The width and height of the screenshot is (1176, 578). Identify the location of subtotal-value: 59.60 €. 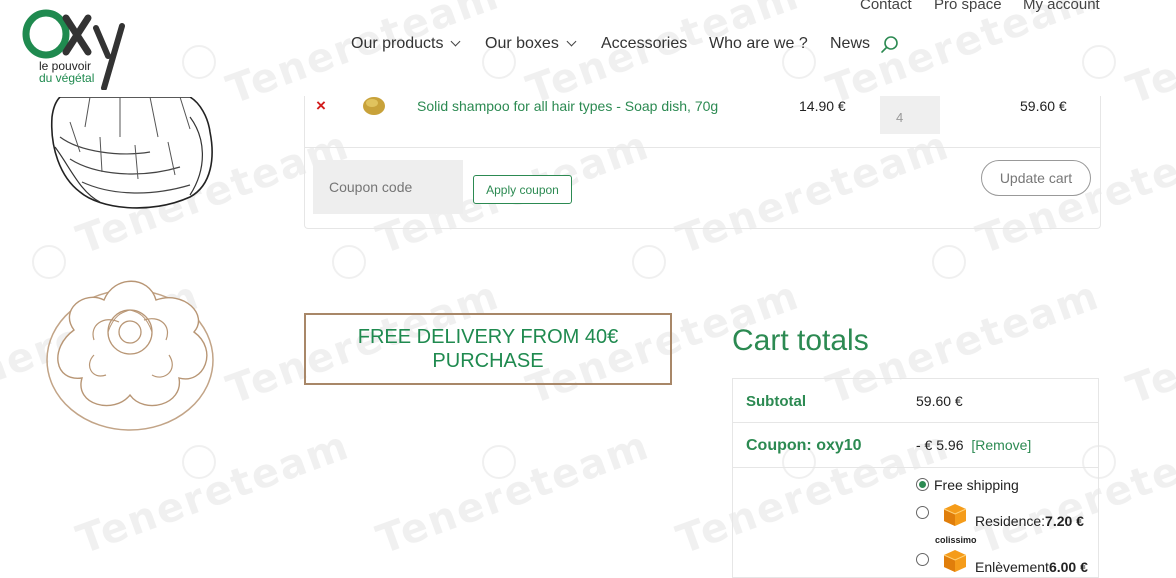
(939, 401).